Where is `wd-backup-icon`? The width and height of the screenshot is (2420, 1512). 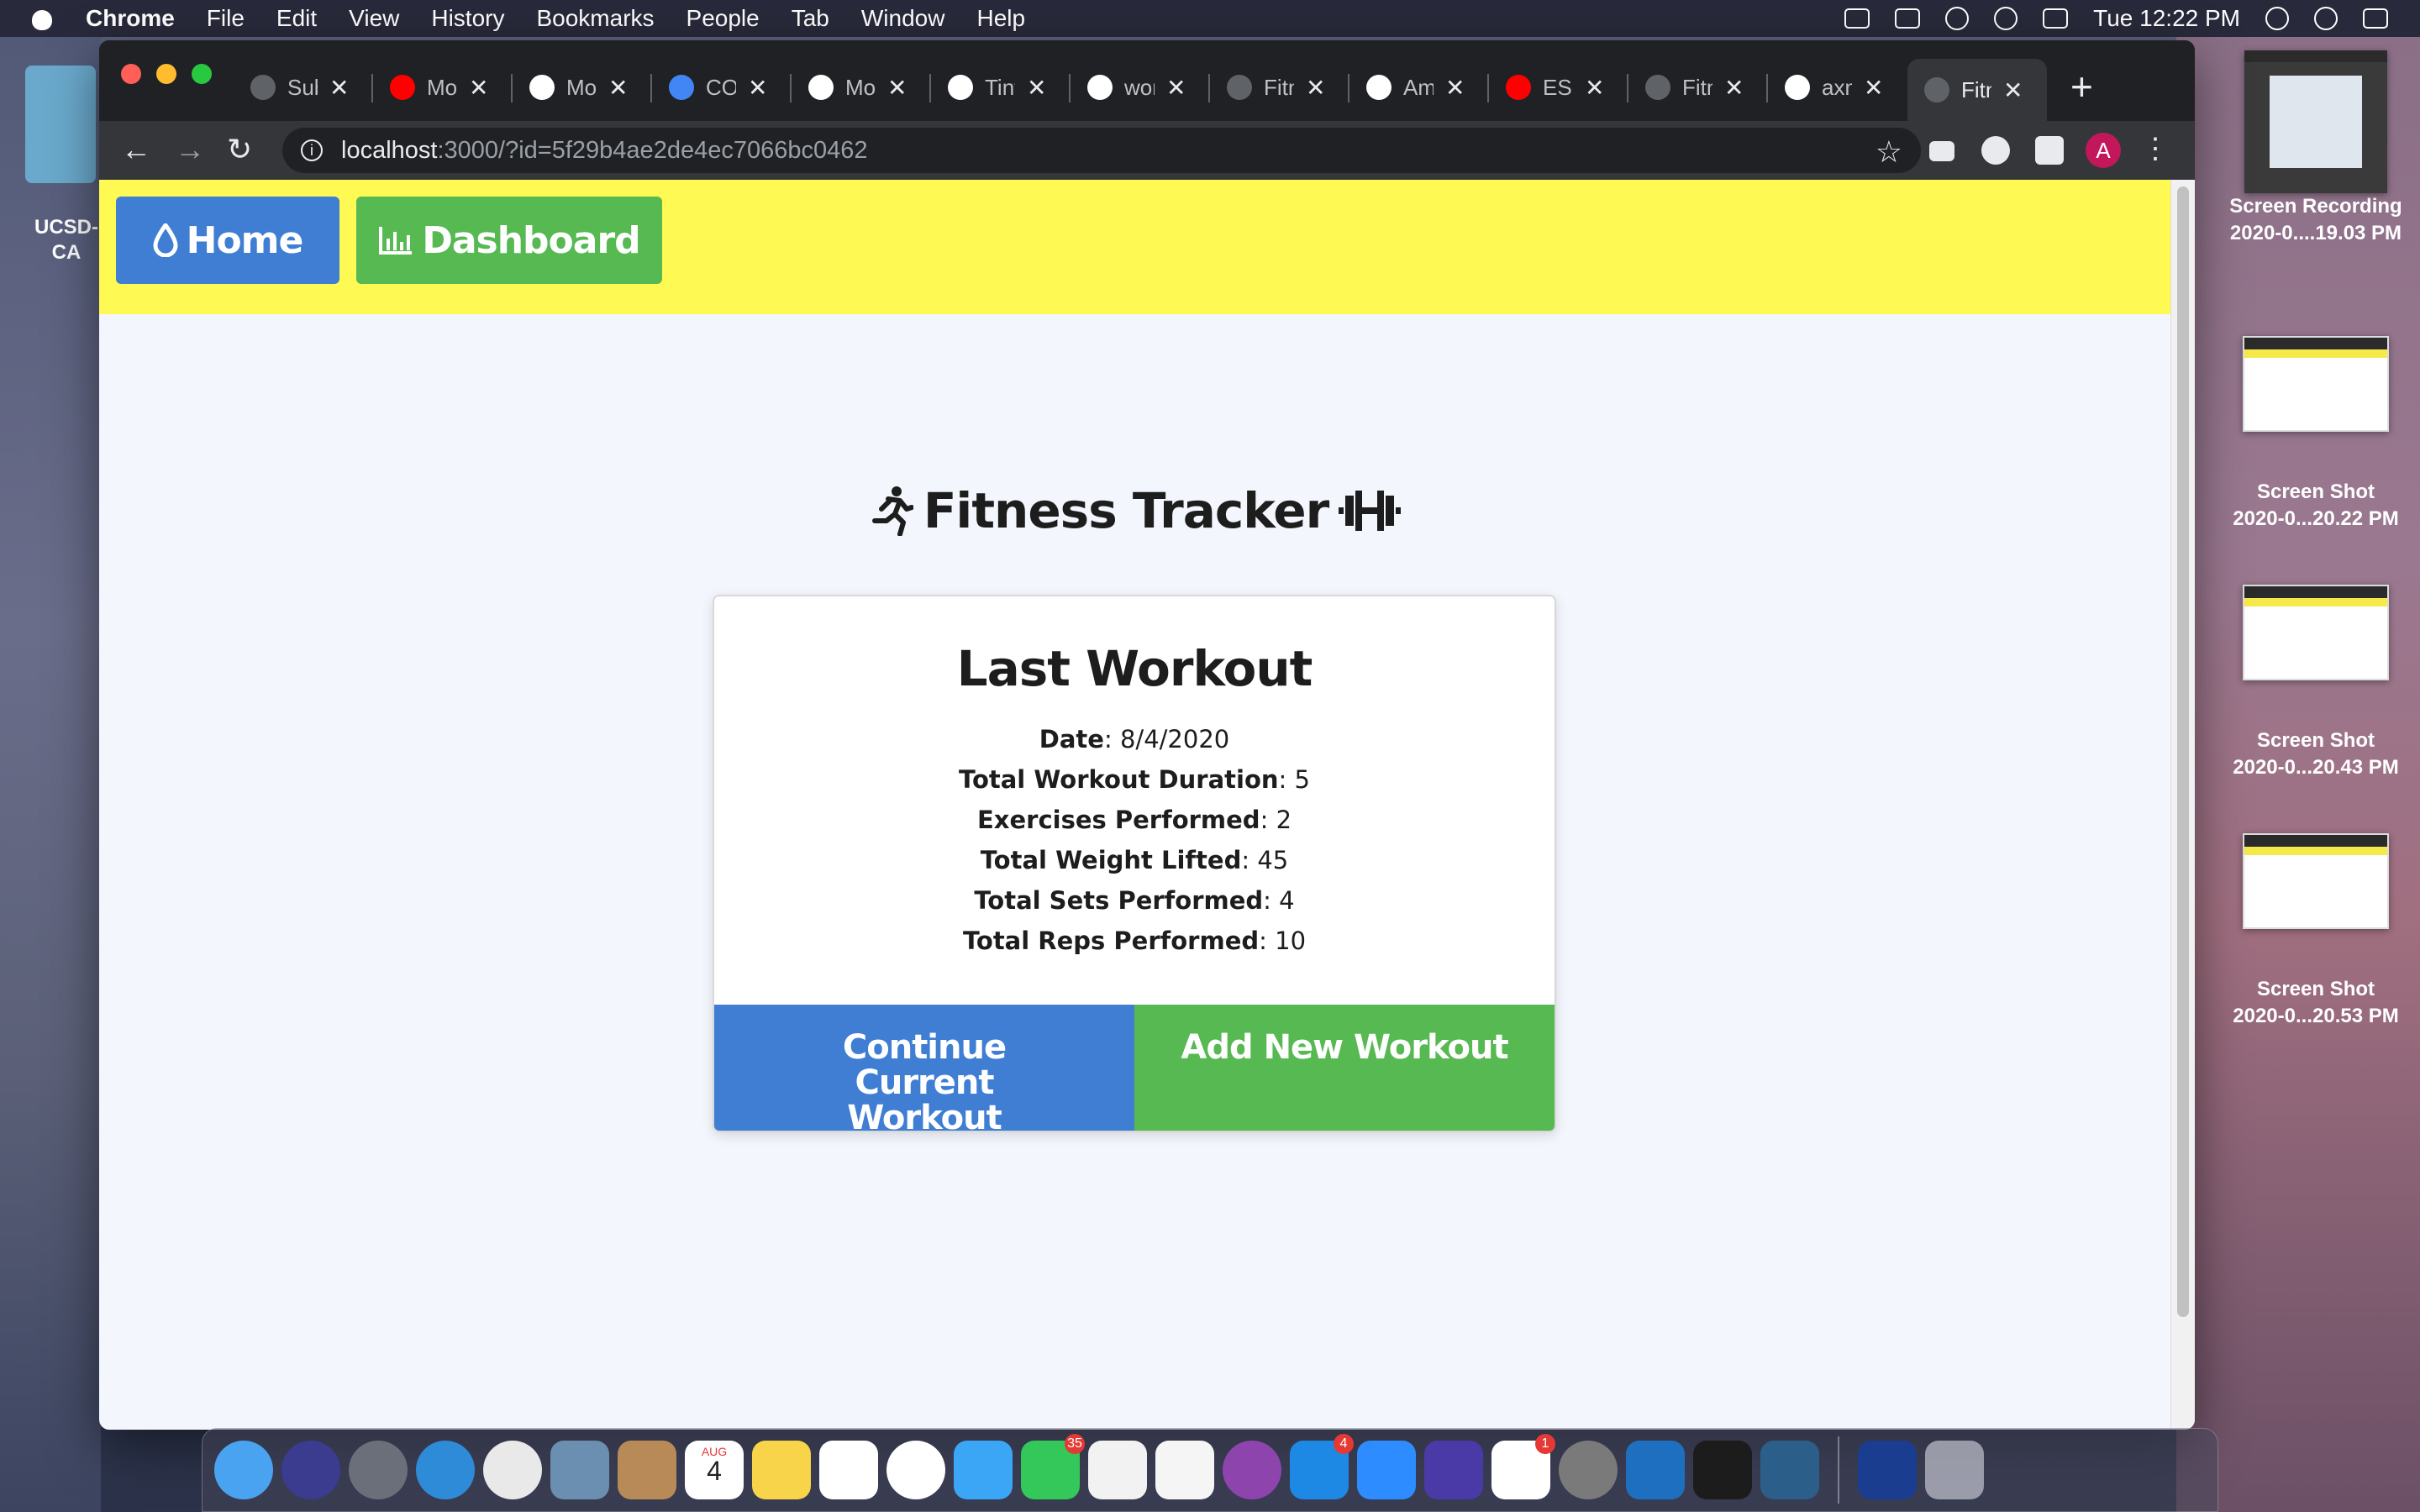
wd-backup-icon is located at coordinates (1887, 1470).